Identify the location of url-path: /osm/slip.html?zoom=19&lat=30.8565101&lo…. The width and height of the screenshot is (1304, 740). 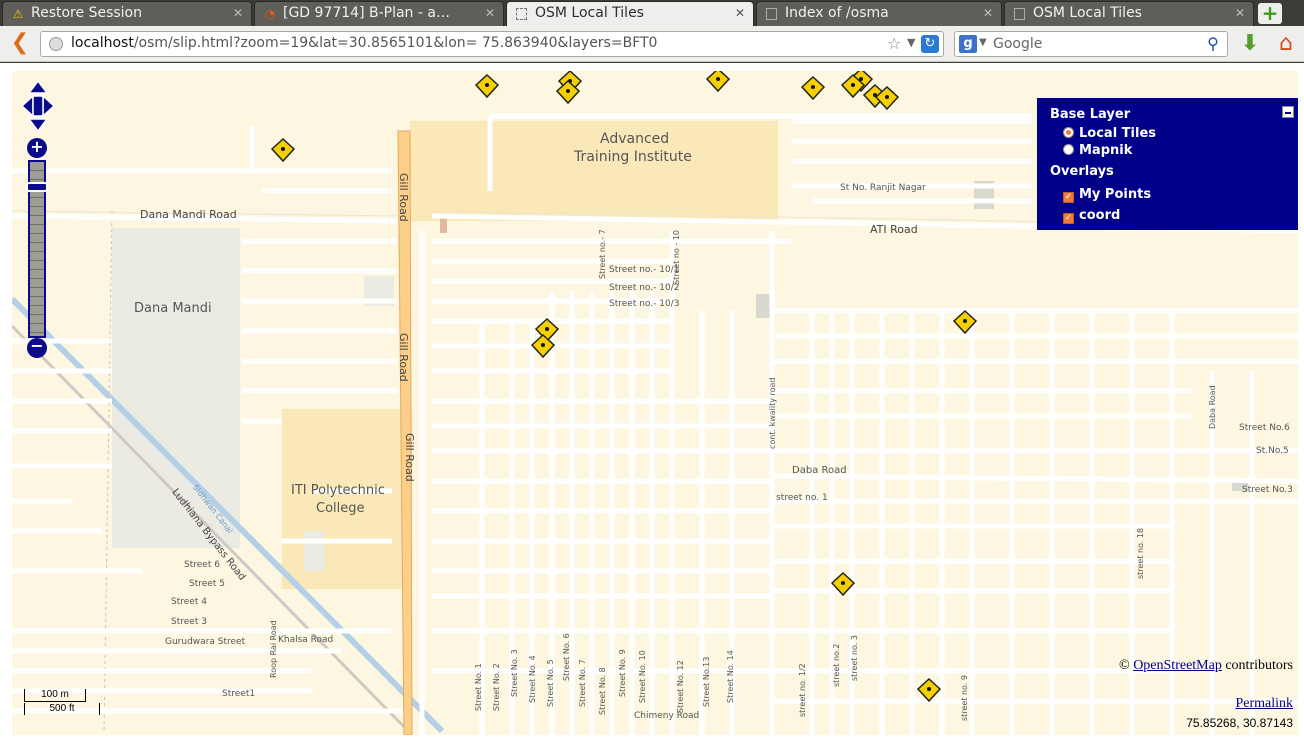
(395, 43).